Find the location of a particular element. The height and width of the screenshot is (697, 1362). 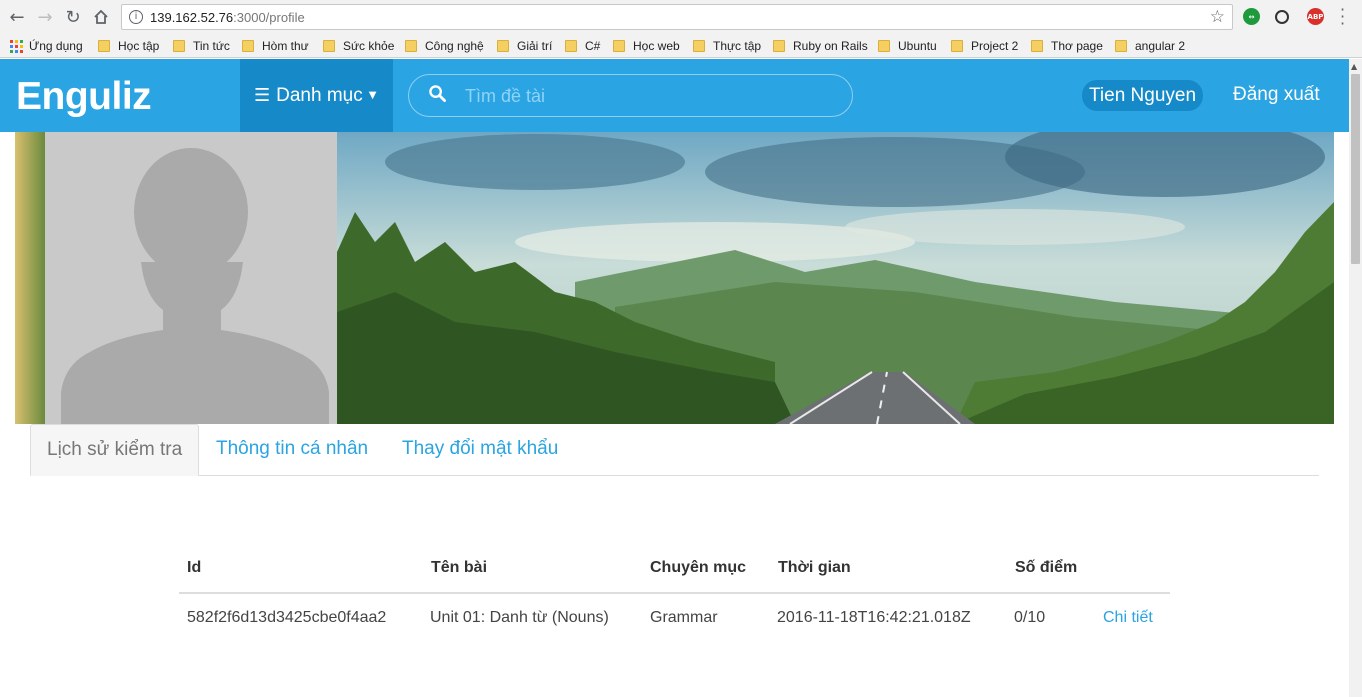

bookmark-label: Học tập is located at coordinates (139, 46).